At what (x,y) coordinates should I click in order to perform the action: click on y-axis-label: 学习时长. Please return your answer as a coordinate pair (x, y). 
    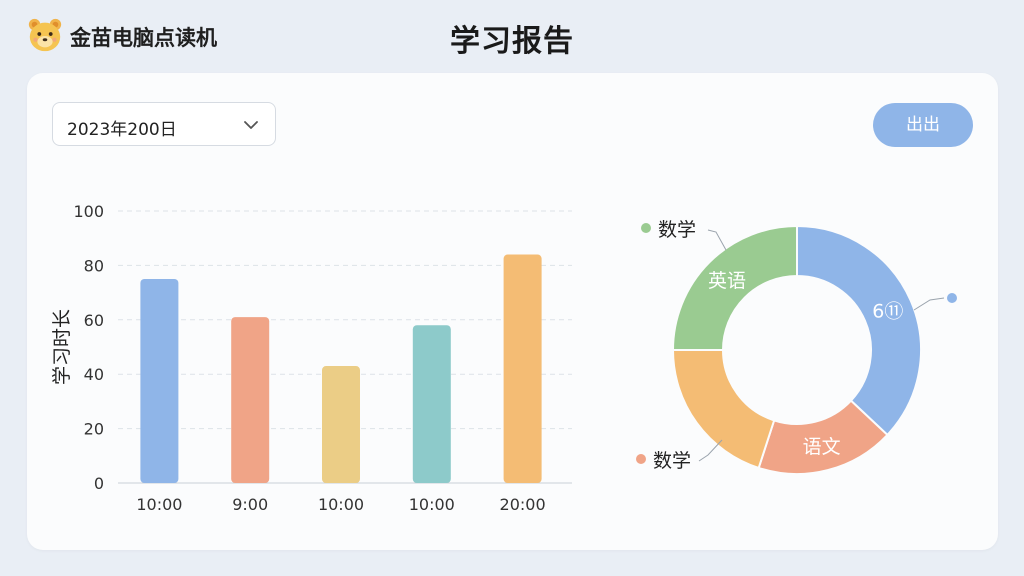
    Looking at the image, I should click on (62, 347).